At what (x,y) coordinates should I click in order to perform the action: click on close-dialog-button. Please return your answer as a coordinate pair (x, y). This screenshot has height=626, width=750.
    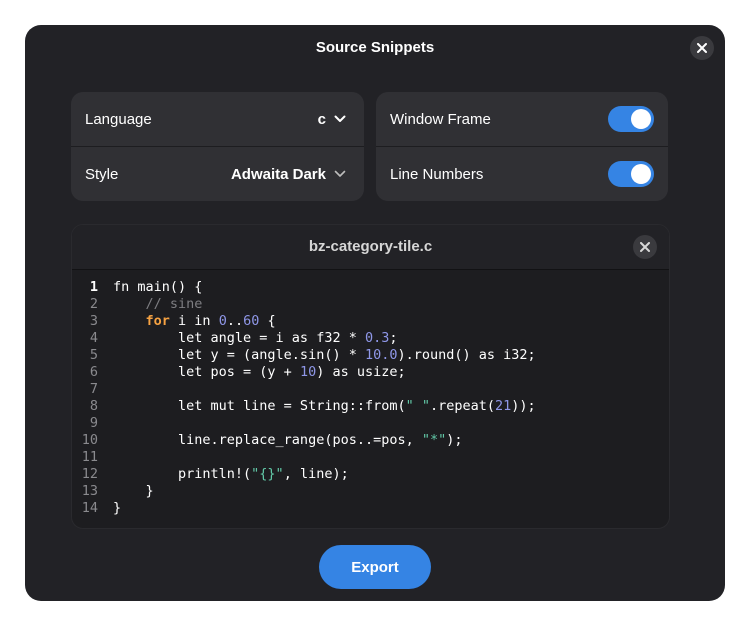
    Looking at the image, I should click on (702, 48).